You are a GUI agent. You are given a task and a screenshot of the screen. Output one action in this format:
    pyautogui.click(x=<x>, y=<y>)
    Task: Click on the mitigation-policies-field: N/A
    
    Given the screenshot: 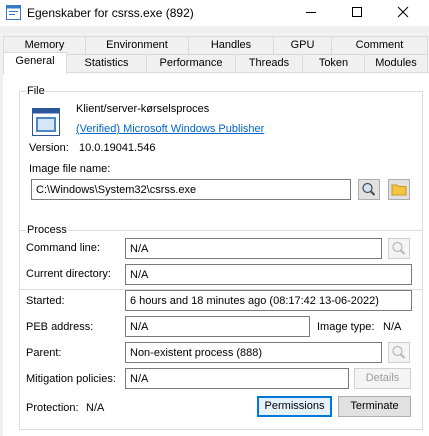 What is the action you would take?
    pyautogui.click(x=237, y=378)
    